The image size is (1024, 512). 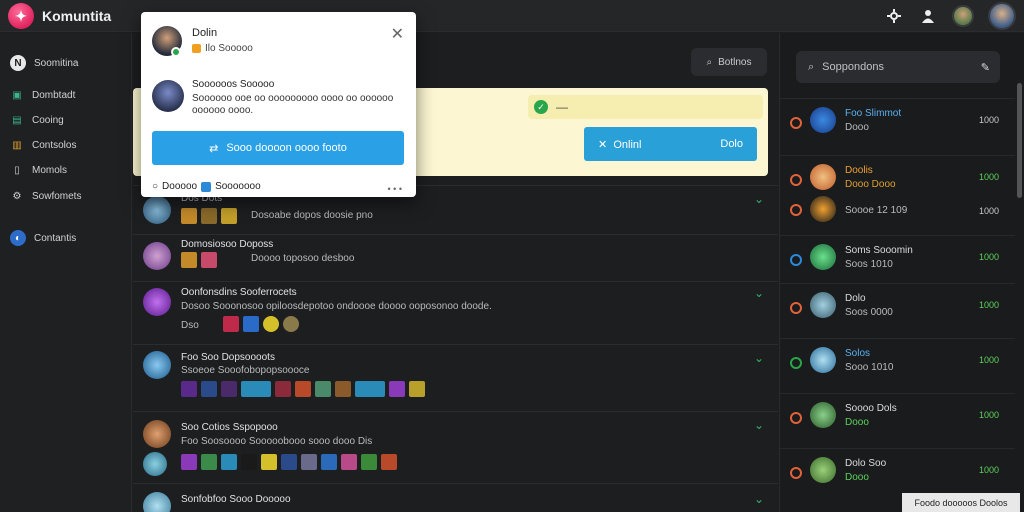 I want to click on post-item: Domosiosoo Doposs Doooo toposoo desboo, so click(x=455, y=257).